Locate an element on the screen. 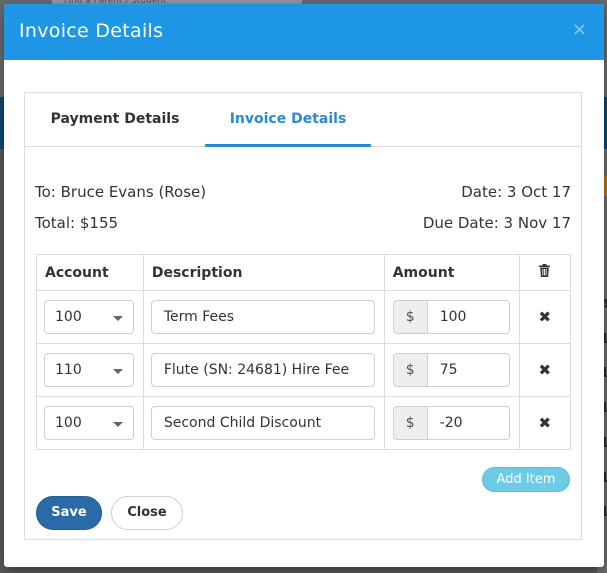 The image size is (607, 573). amount-input: -20 is located at coordinates (468, 423).